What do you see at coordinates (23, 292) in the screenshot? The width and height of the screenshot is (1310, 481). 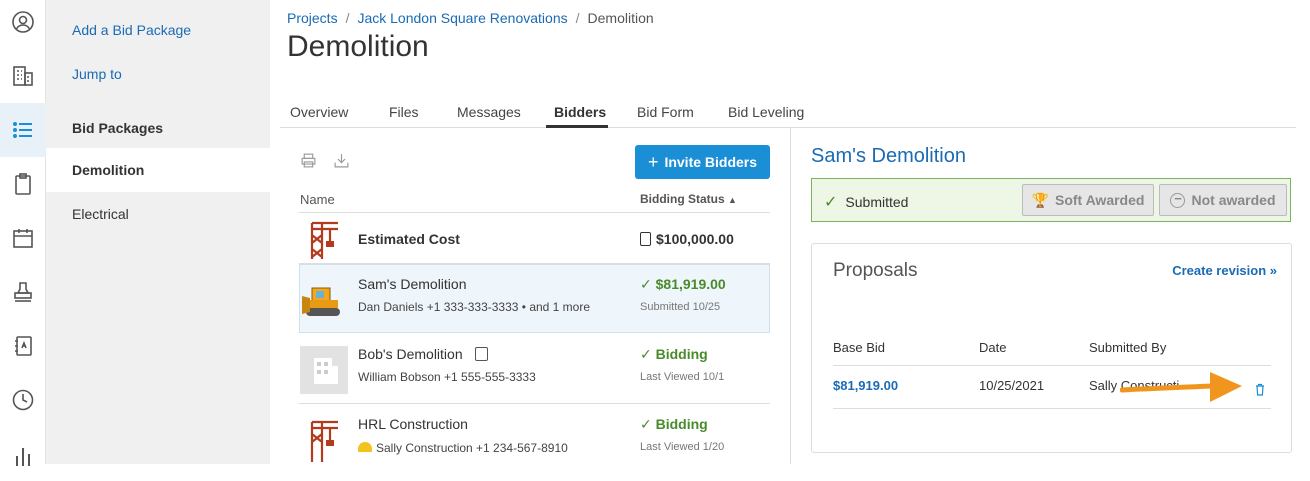 I see `stamp-icon` at bounding box center [23, 292].